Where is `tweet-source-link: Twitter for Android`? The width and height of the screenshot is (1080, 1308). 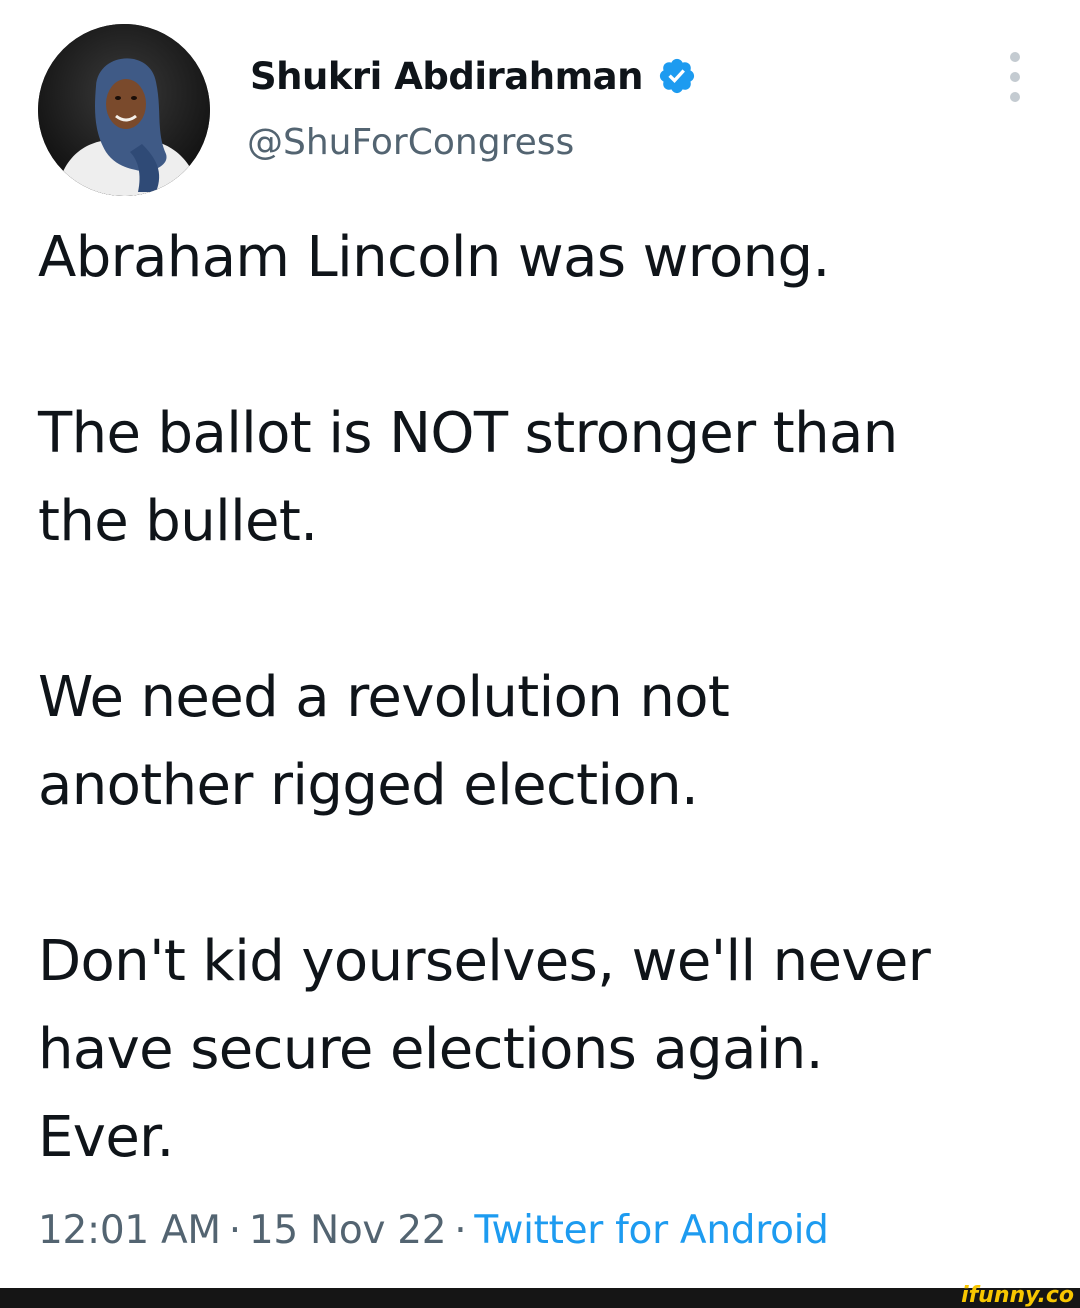 tweet-source-link: Twitter for Android is located at coordinates (651, 1230).